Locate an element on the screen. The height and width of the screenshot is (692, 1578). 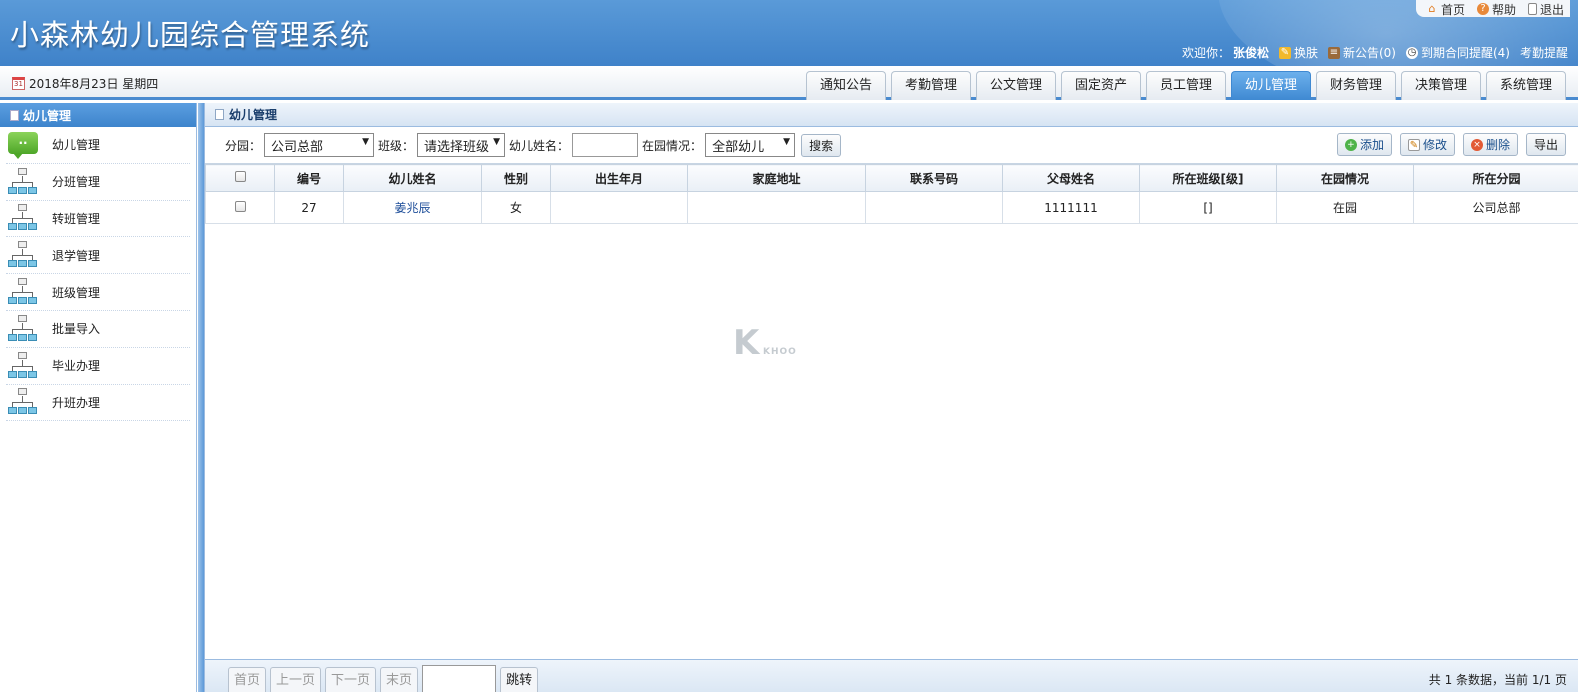
exit-icon is located at coordinates (1532, 9).